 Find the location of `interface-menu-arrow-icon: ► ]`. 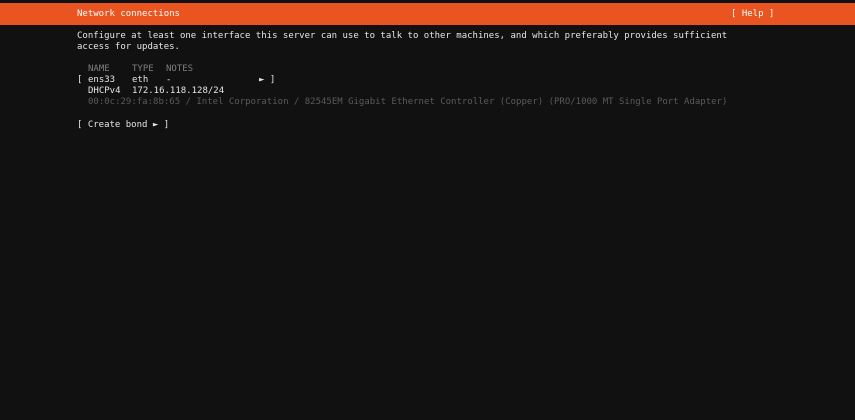

interface-menu-arrow-icon: ► ] is located at coordinates (267, 80).